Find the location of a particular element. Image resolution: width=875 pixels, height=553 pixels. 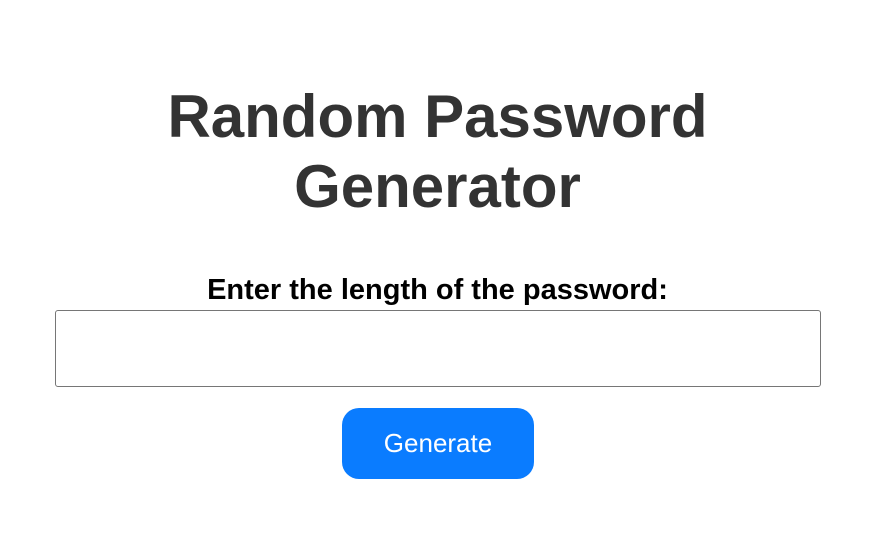

page-title-line-2: Generator is located at coordinates (437, 186).